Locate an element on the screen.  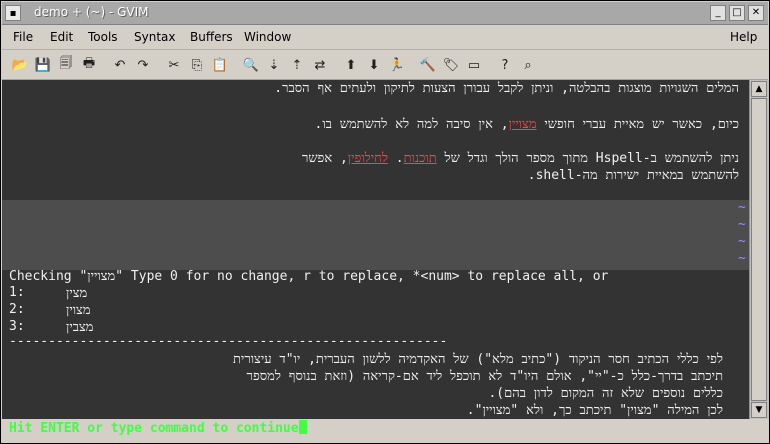
cut-icon: ✂ is located at coordinates (174, 65).